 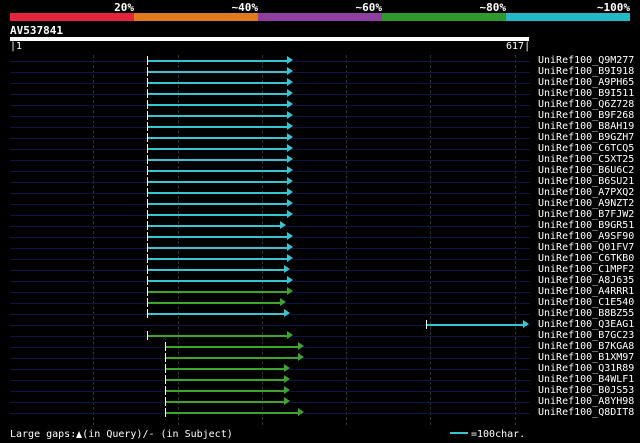 What do you see at coordinates (320, 236) in the screenshot?
I see `hit-row: UniRef100_A9SF90` at bounding box center [320, 236].